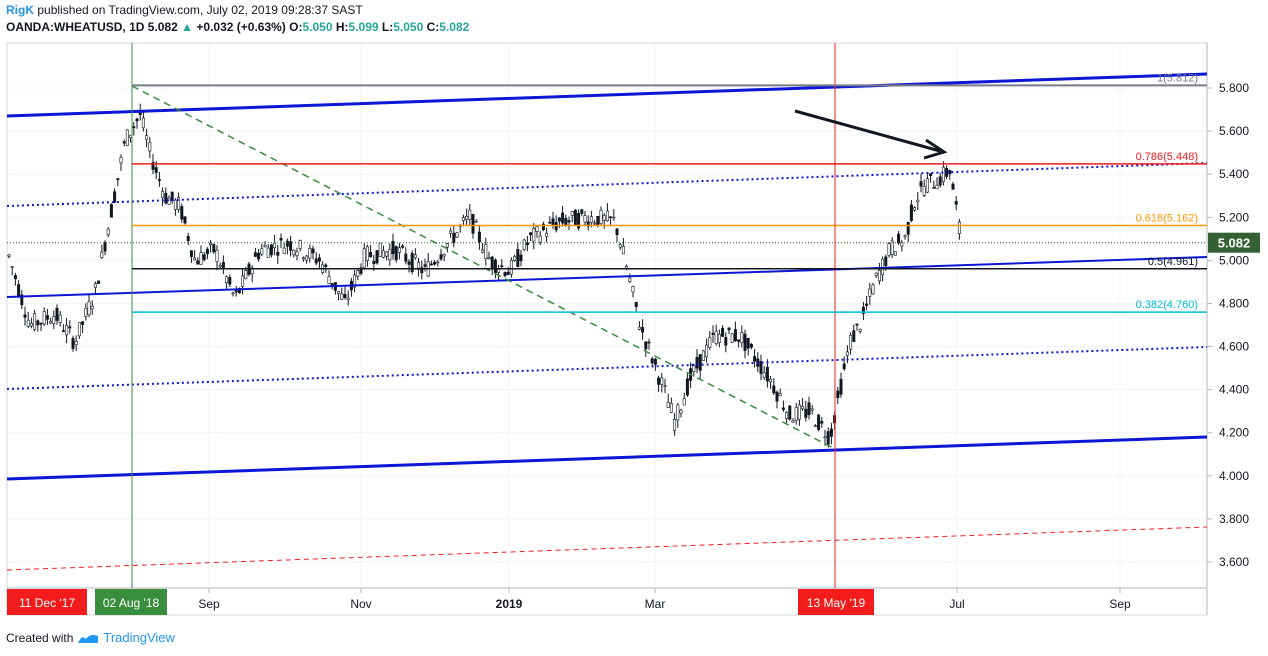  What do you see at coordinates (88, 638) in the screenshot?
I see `tradingview-logo-icon` at bounding box center [88, 638].